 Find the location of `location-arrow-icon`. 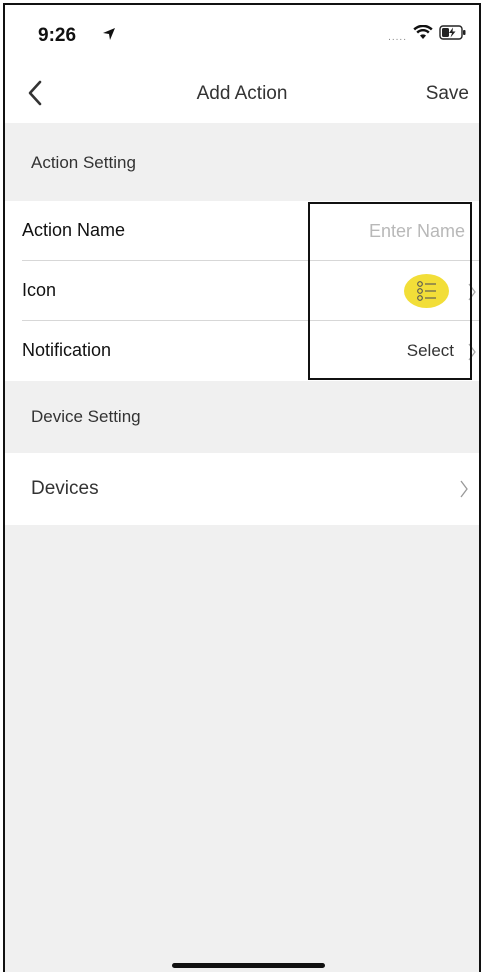

location-arrow-icon is located at coordinates (109, 36).